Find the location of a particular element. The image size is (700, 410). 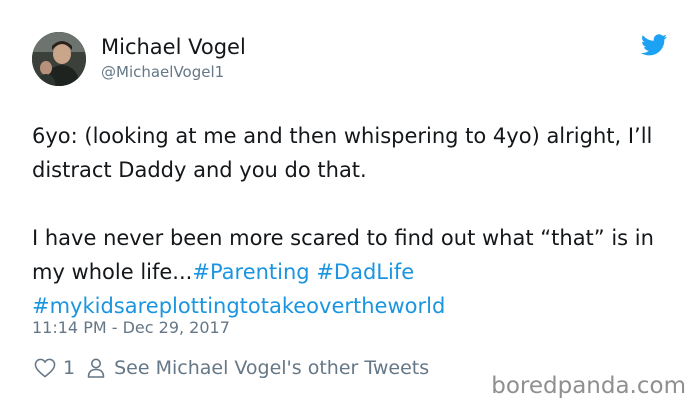

hashtag-parenting: #Parenting is located at coordinates (250, 272).